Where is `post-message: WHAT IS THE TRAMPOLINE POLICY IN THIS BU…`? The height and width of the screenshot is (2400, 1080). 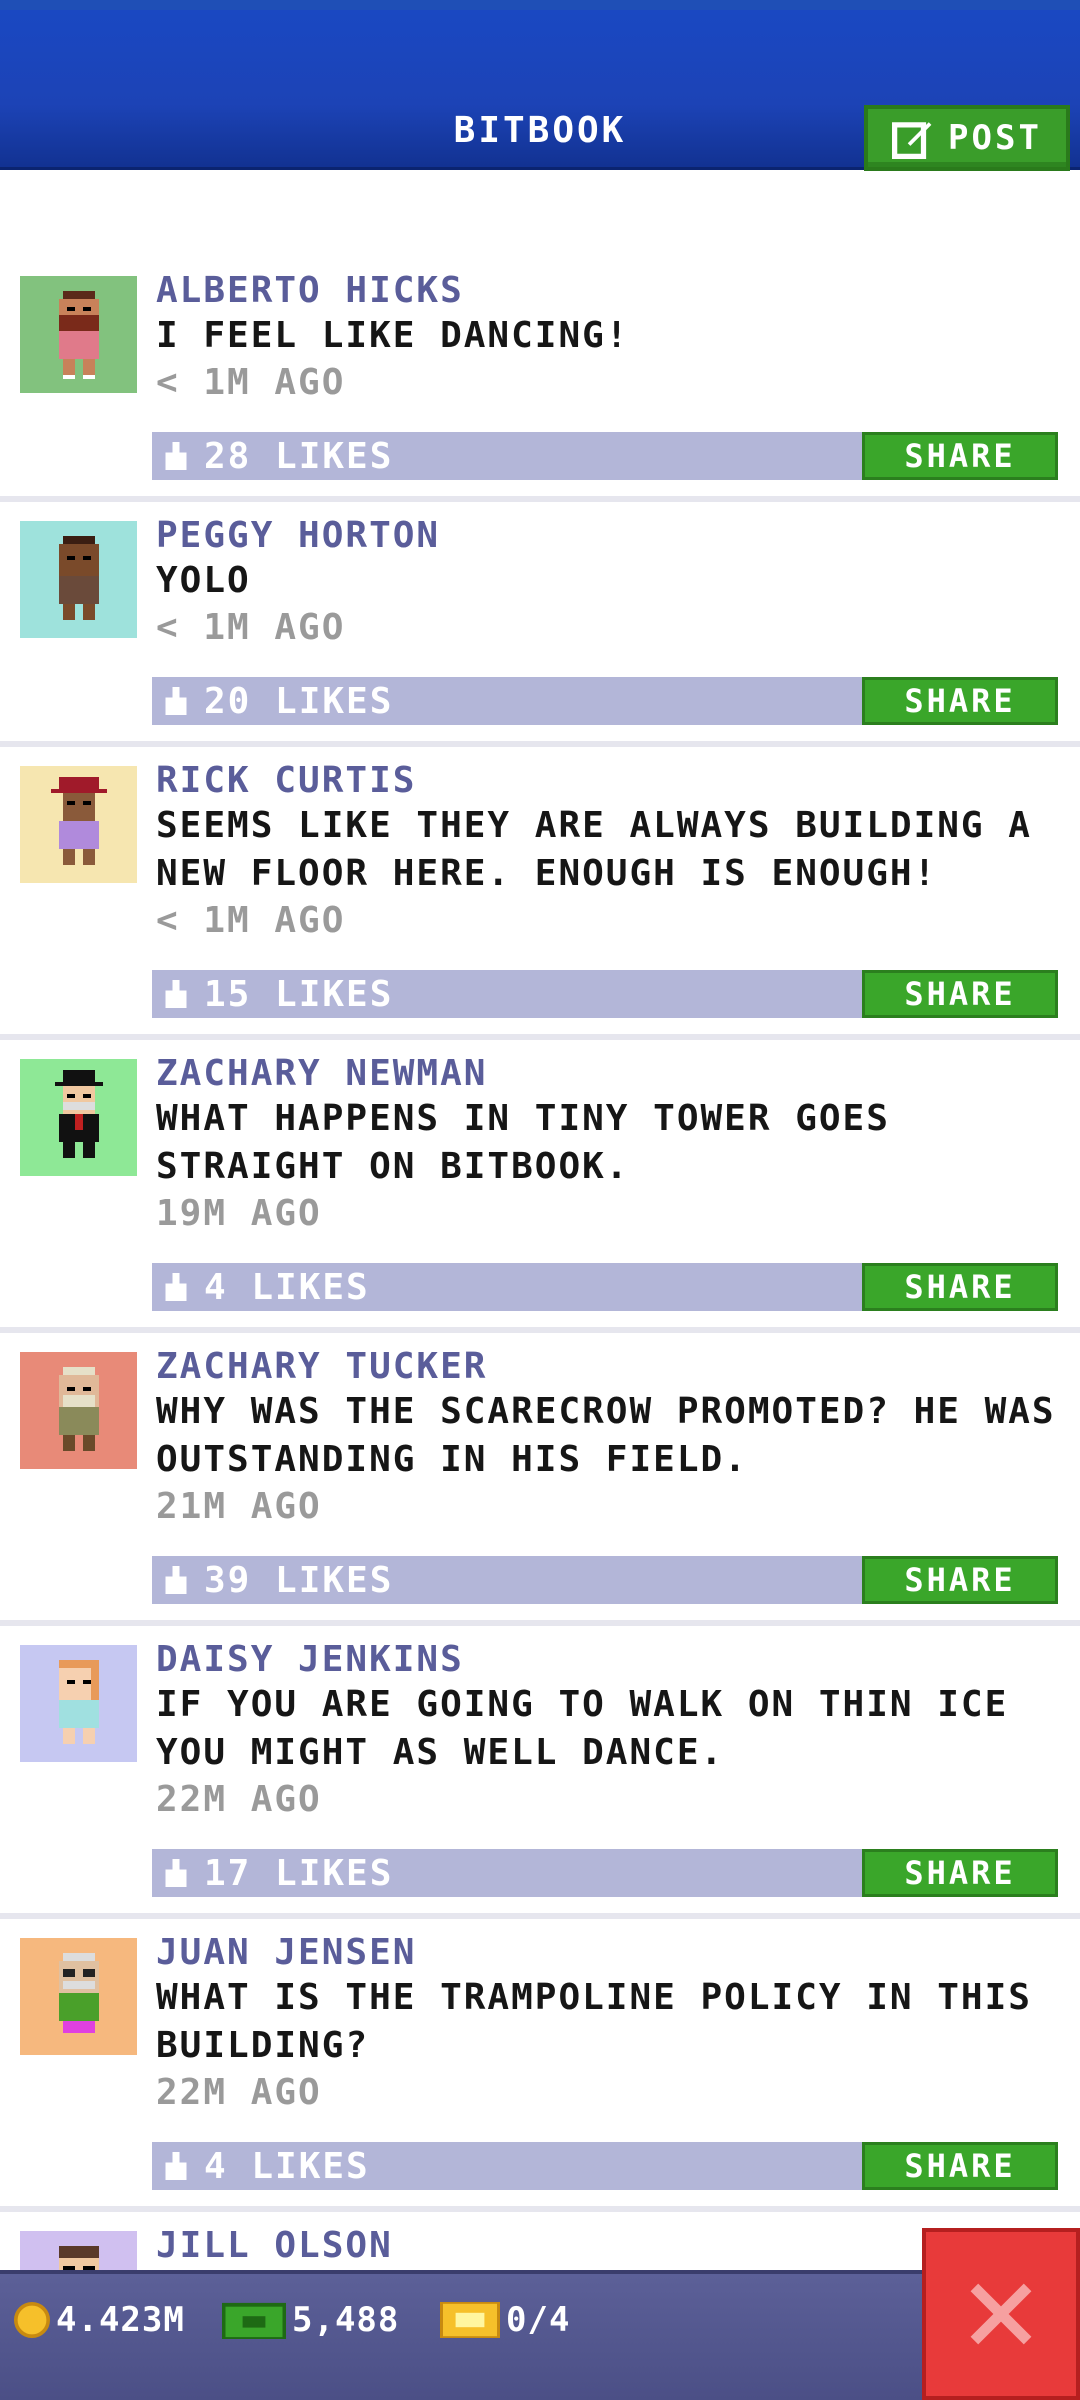
post-message: WHAT IS THE TRAMPOLINE POLICY IN THIS BU… is located at coordinates (594, 2021).